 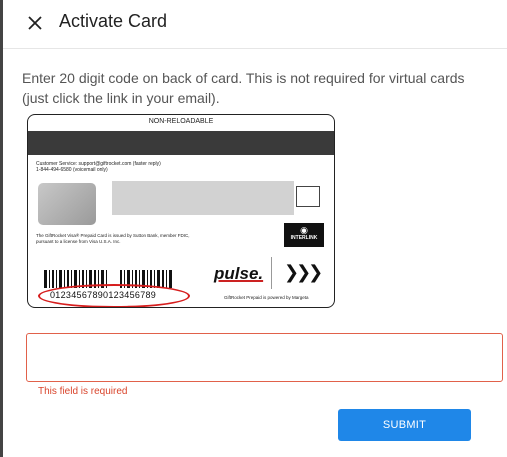 What do you see at coordinates (266, 297) in the screenshot?
I see `powered-by-text: GiftRocket Prepaid is powered by Margeta` at bounding box center [266, 297].